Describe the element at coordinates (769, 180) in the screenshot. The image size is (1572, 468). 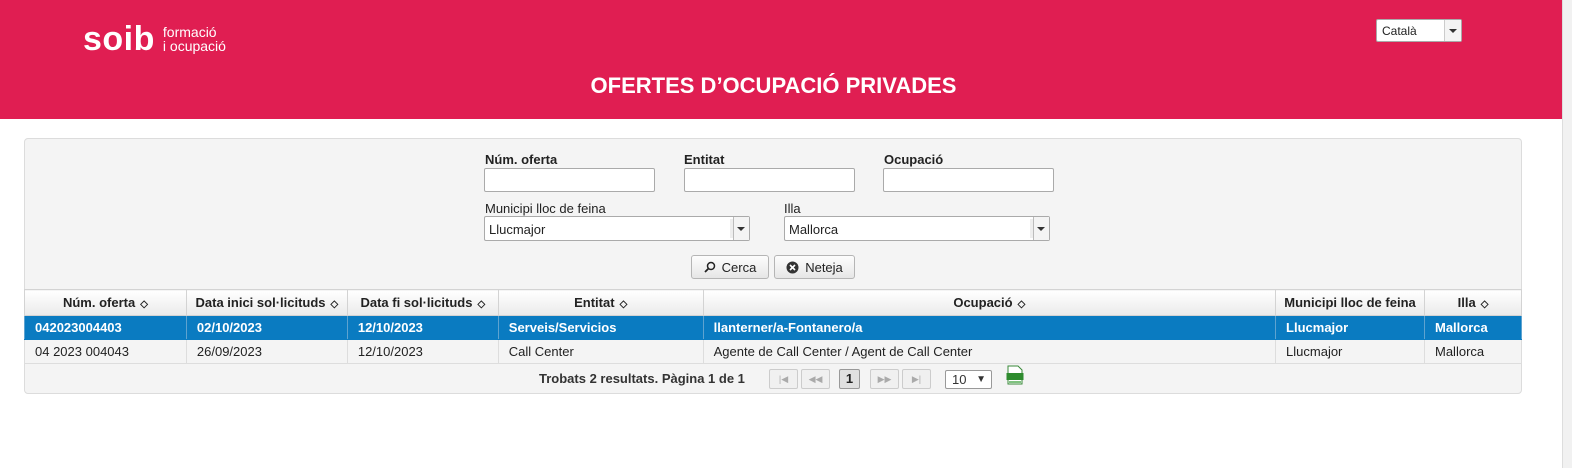
I see `entitat-input` at that location.